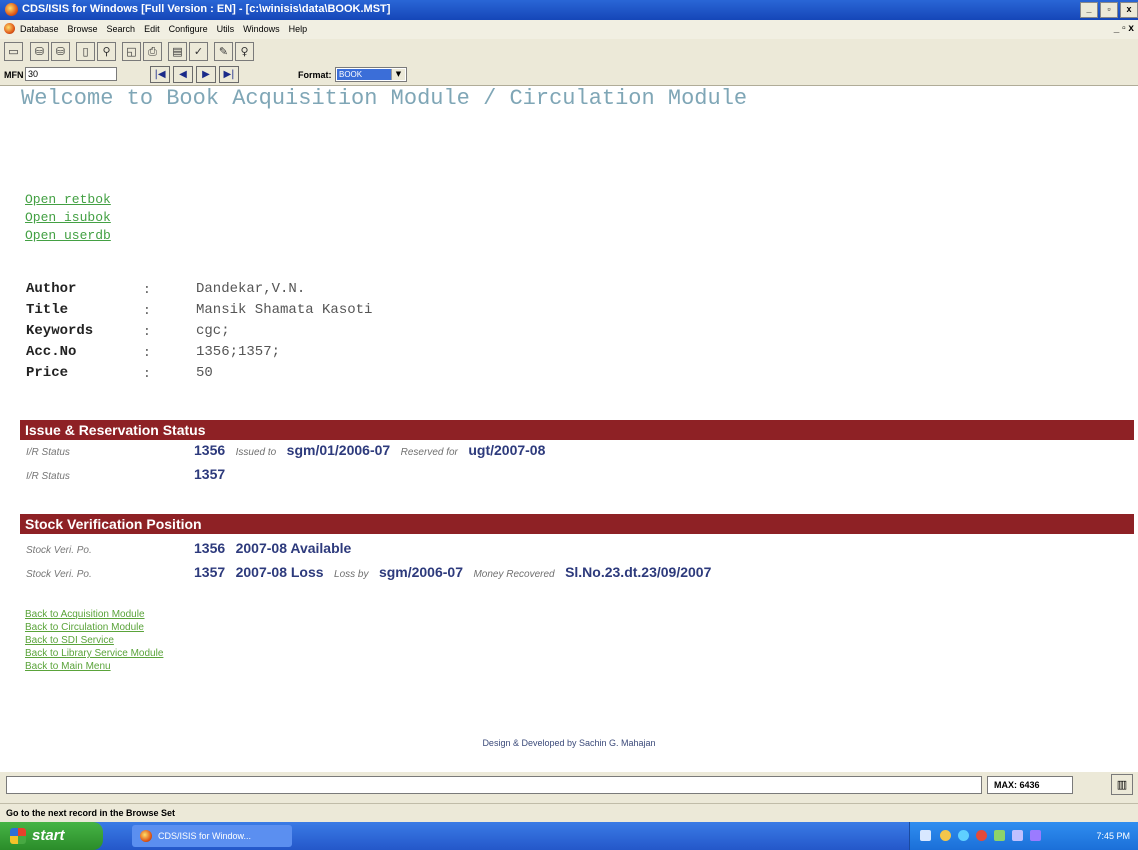  What do you see at coordinates (261, 29) in the screenshot?
I see `menu-windows: Windows` at bounding box center [261, 29].